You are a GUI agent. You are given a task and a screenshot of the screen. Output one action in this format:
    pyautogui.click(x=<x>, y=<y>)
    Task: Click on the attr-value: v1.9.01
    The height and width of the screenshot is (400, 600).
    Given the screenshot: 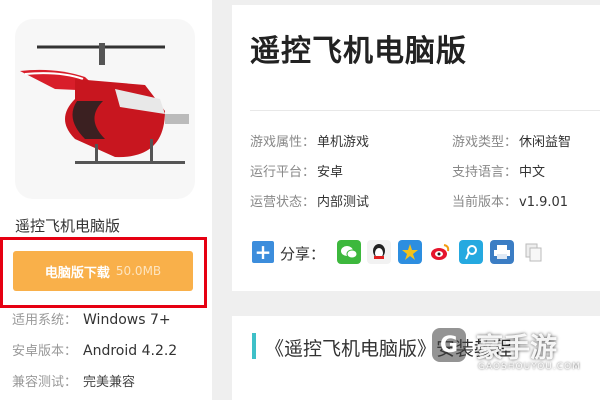 What is the action you would take?
    pyautogui.click(x=544, y=202)
    